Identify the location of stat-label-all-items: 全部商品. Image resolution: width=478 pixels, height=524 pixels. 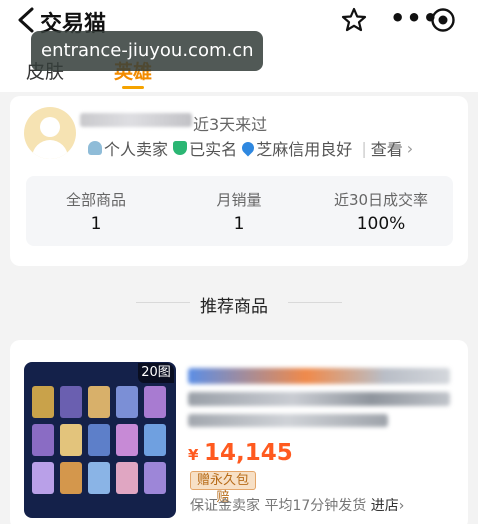
(95, 200).